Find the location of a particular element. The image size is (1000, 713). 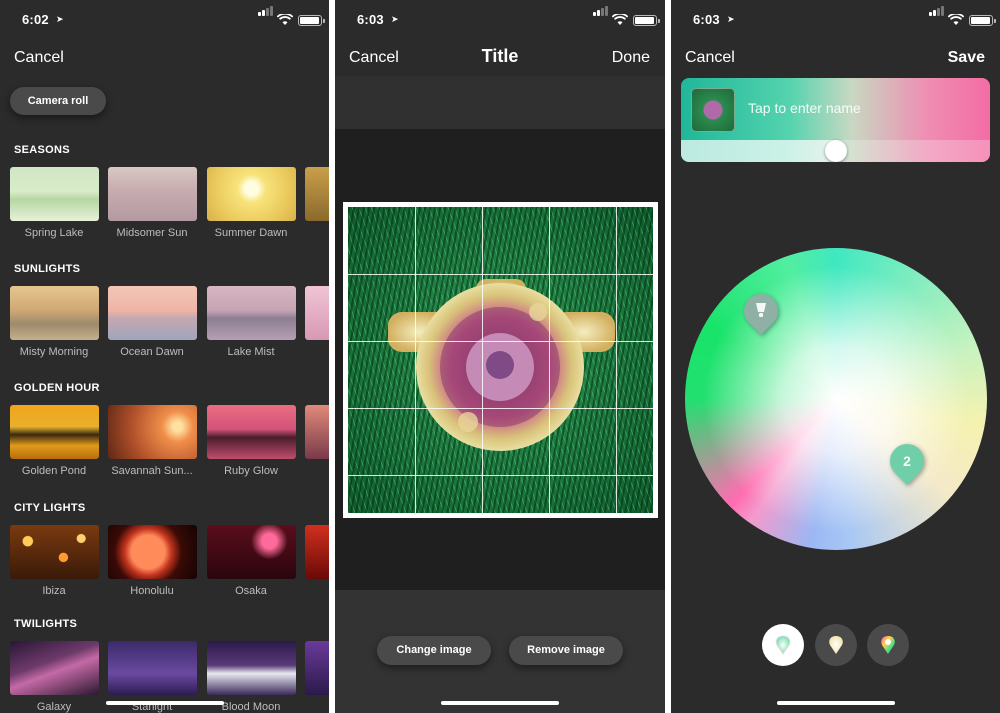

section-title: SUNLIGHTS is located at coordinates (47, 269).